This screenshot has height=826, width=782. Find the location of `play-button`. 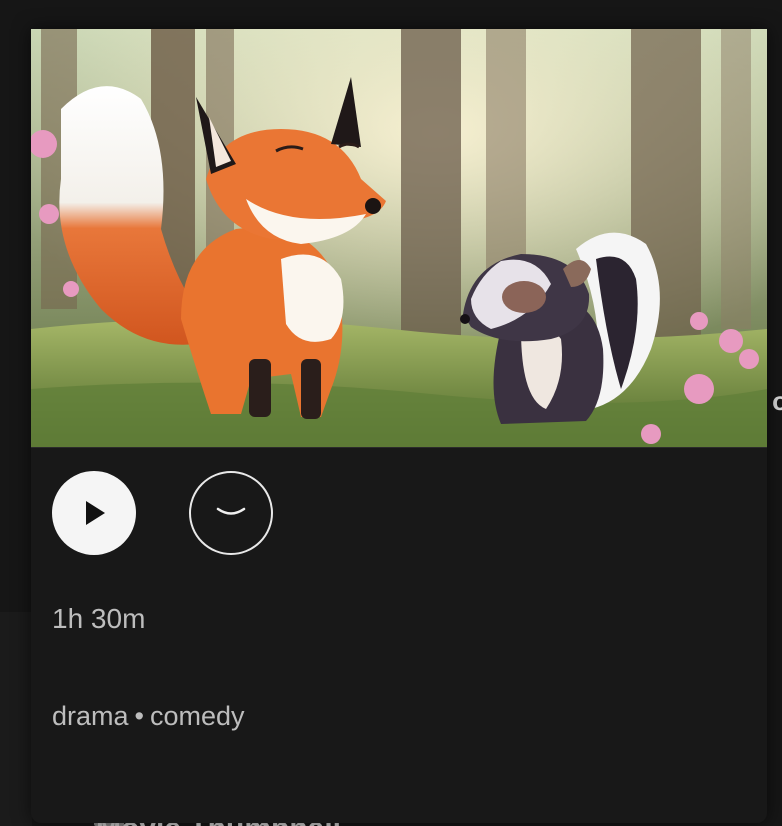

play-button is located at coordinates (94, 513).